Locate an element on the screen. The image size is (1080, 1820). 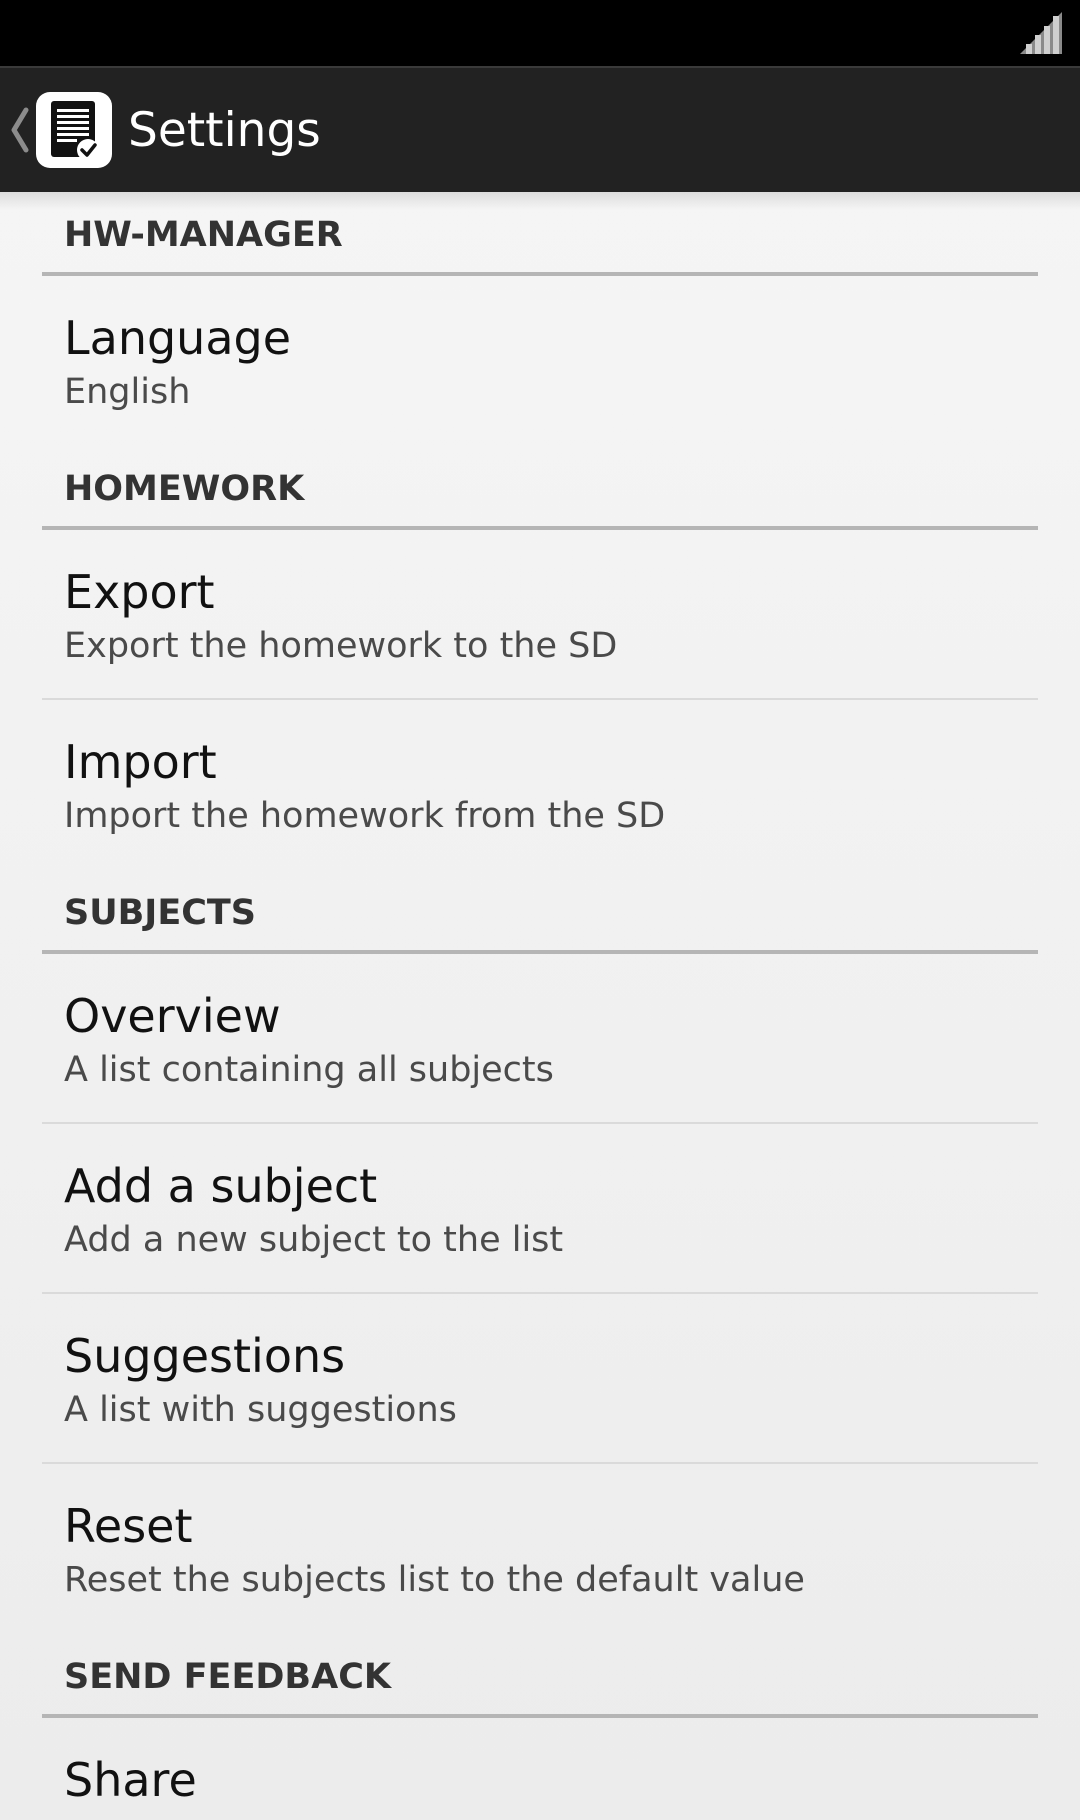
status-bar is located at coordinates (540, 33).